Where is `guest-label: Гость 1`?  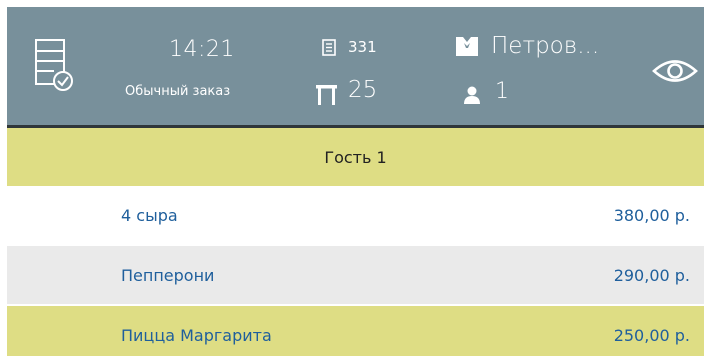 guest-label: Гость 1 is located at coordinates (355, 157).